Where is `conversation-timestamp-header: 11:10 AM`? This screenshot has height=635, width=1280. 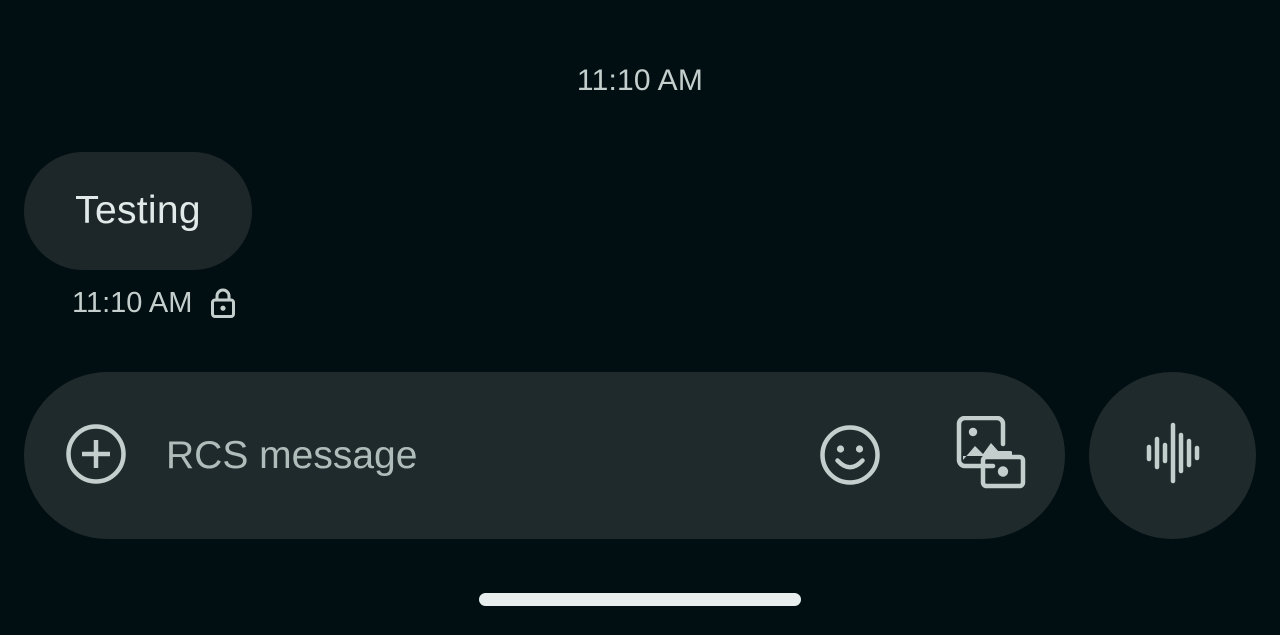 conversation-timestamp-header: 11:10 AM is located at coordinates (640, 80).